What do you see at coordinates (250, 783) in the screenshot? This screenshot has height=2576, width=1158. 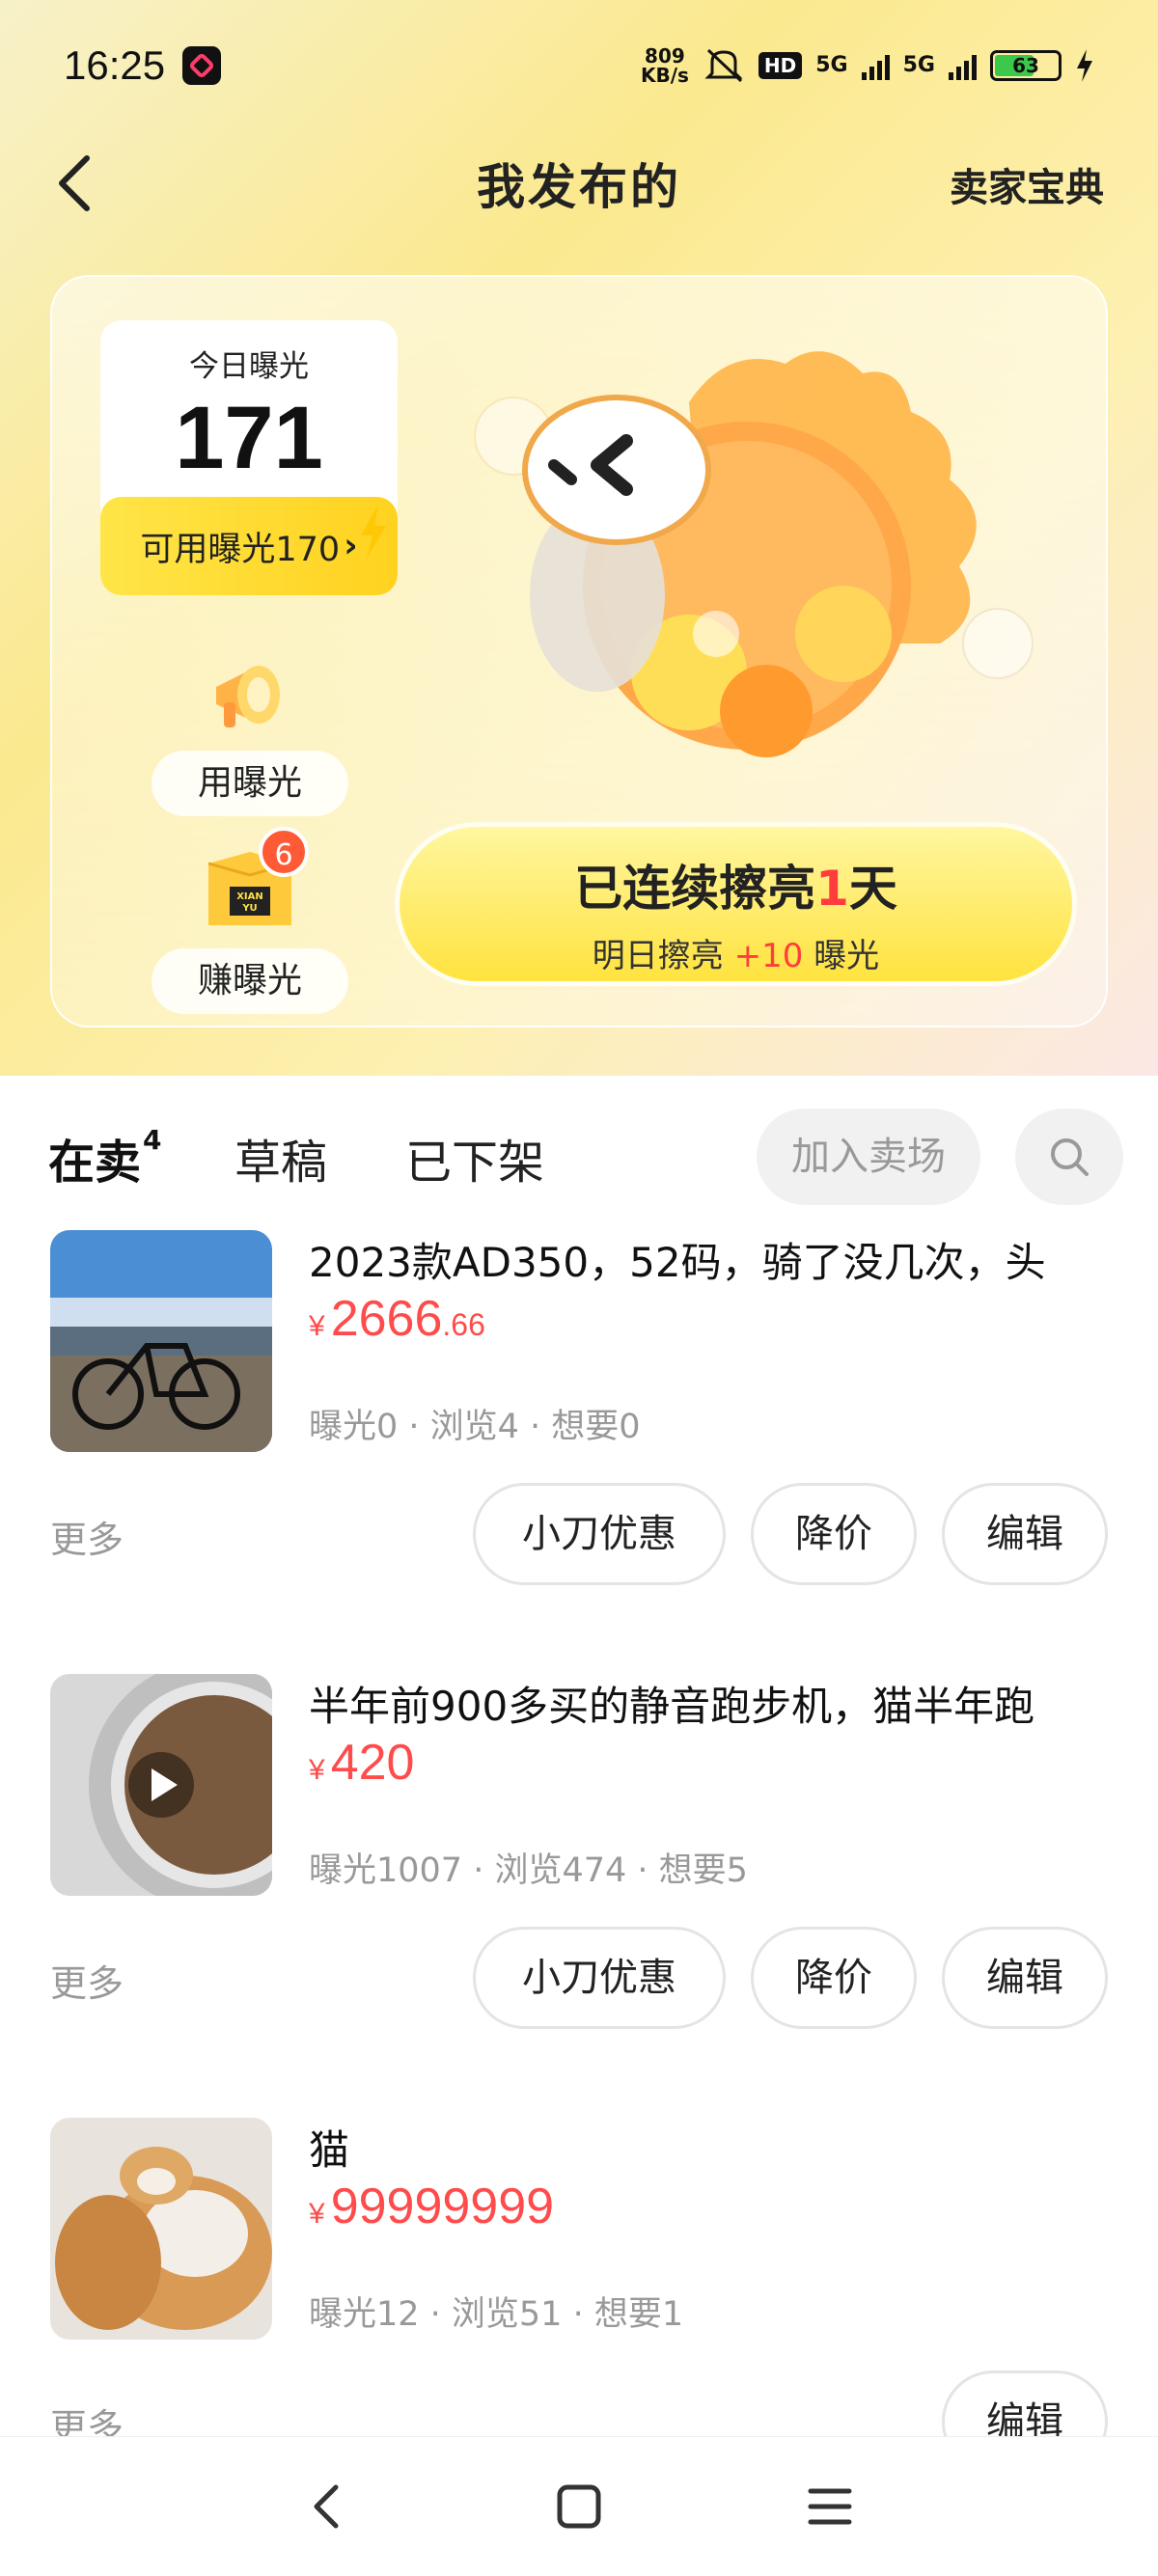 I see `use-exposure-label: 用曝光` at bounding box center [250, 783].